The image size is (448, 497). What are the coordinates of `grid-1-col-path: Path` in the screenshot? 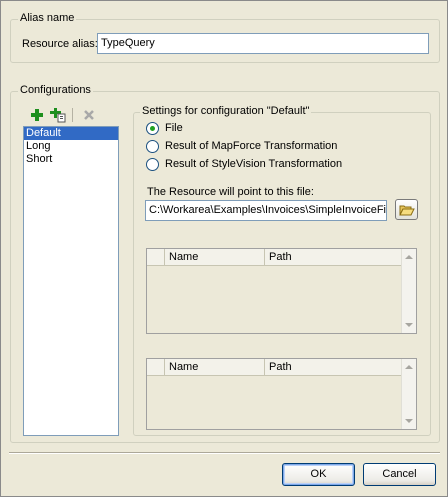 It's located at (333, 257).